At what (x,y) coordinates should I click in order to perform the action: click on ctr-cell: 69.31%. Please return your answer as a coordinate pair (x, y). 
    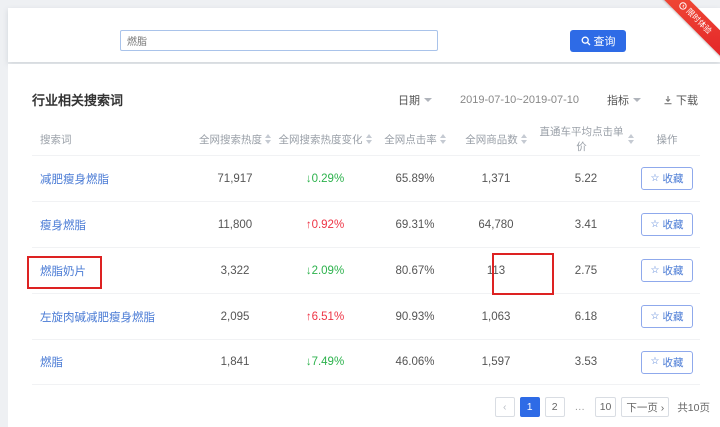
    Looking at the image, I should click on (415, 224).